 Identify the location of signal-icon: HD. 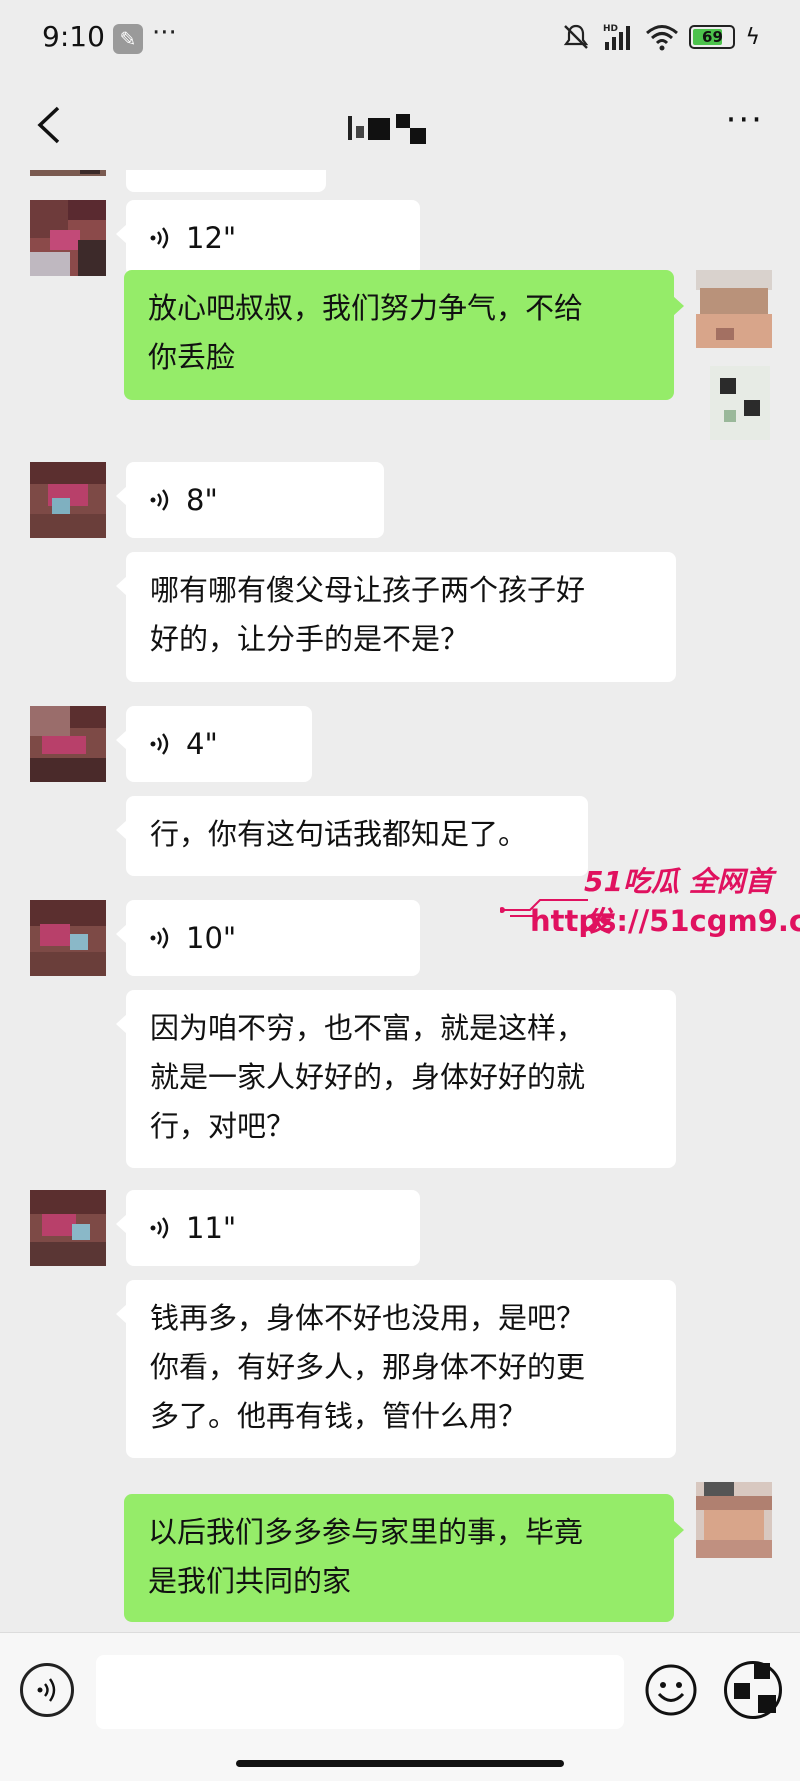
(617, 37).